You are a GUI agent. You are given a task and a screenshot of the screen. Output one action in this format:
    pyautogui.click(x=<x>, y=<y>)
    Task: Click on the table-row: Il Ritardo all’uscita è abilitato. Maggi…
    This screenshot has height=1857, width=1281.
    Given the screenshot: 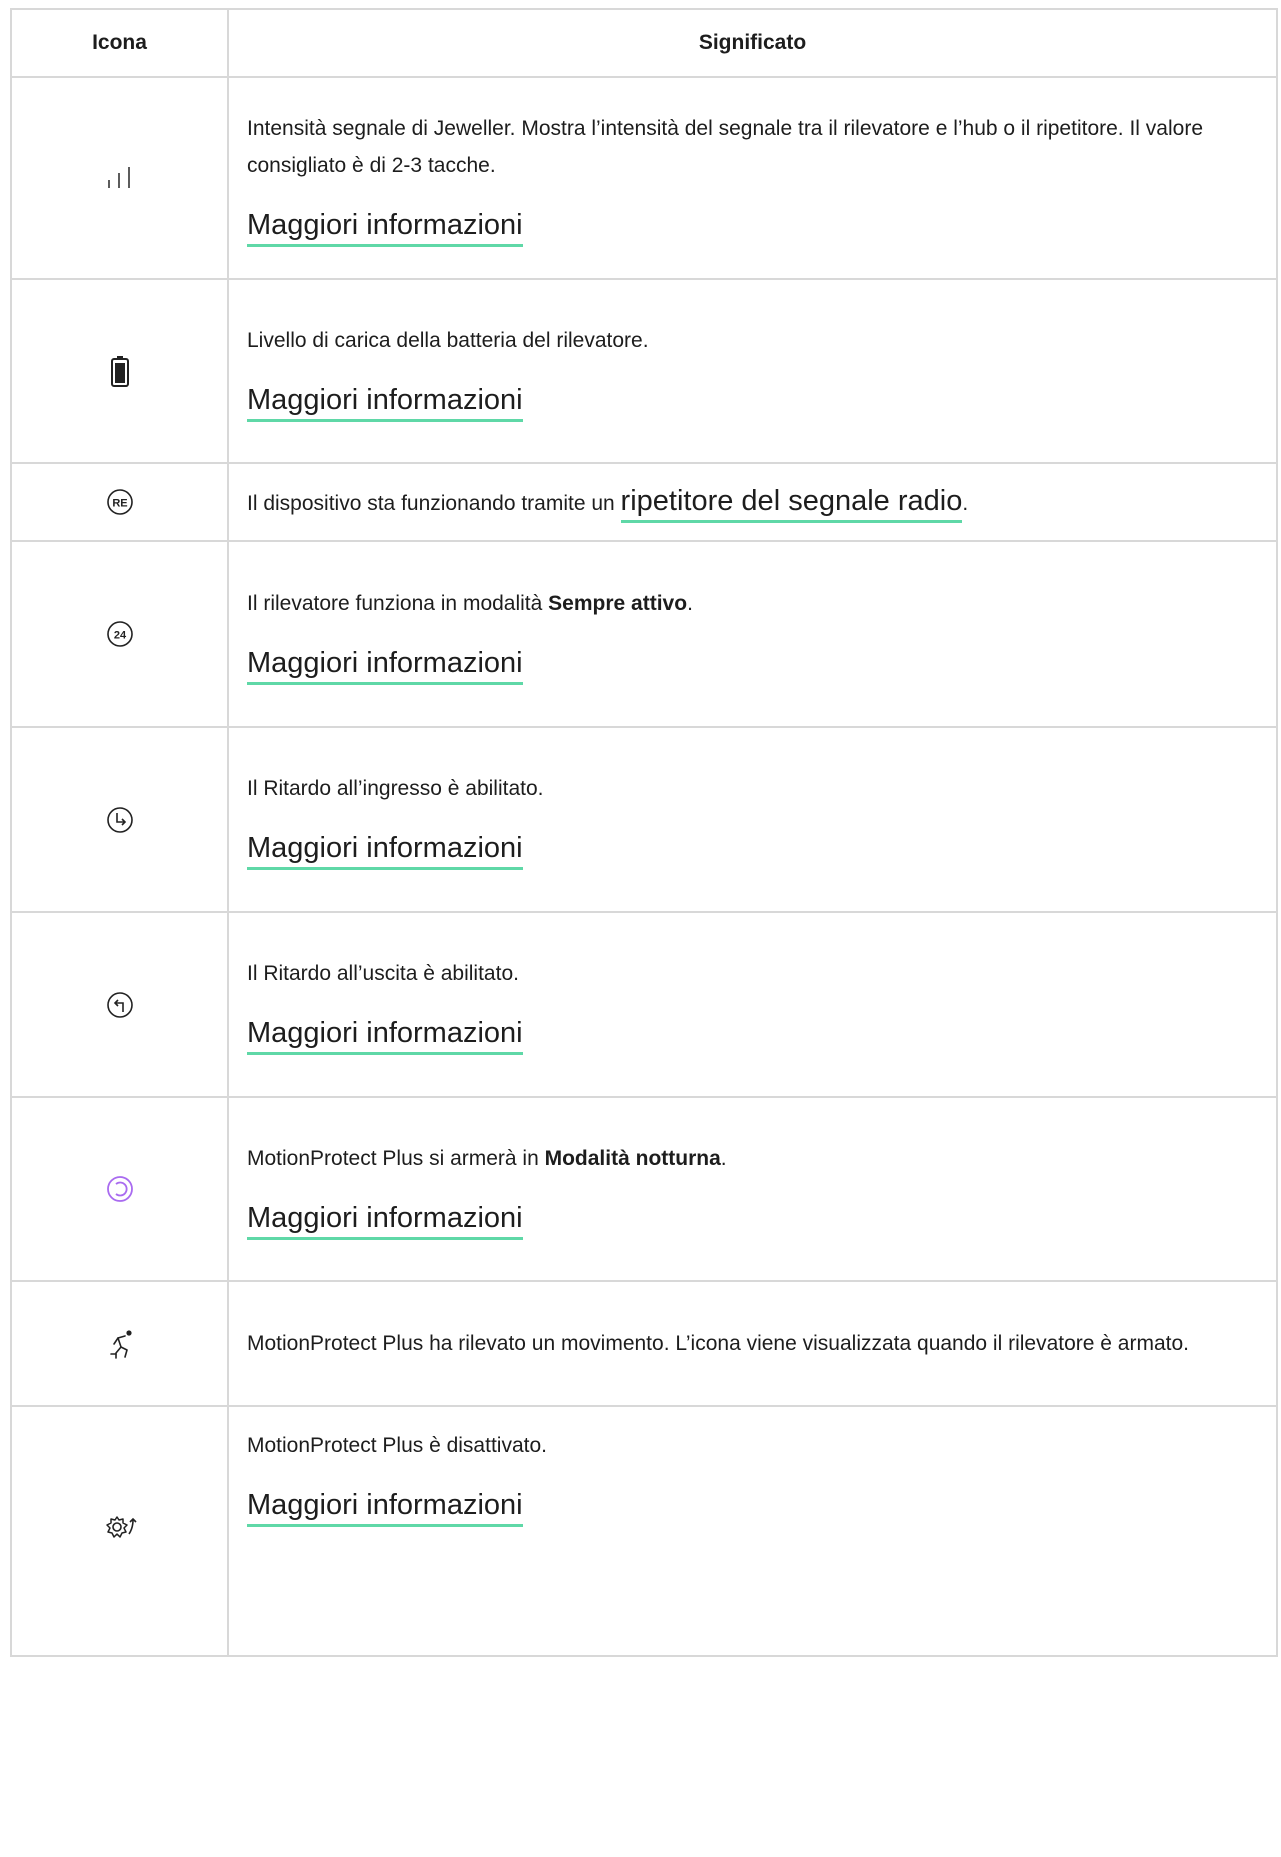 What is the action you would take?
    pyautogui.click(x=644, y=1004)
    